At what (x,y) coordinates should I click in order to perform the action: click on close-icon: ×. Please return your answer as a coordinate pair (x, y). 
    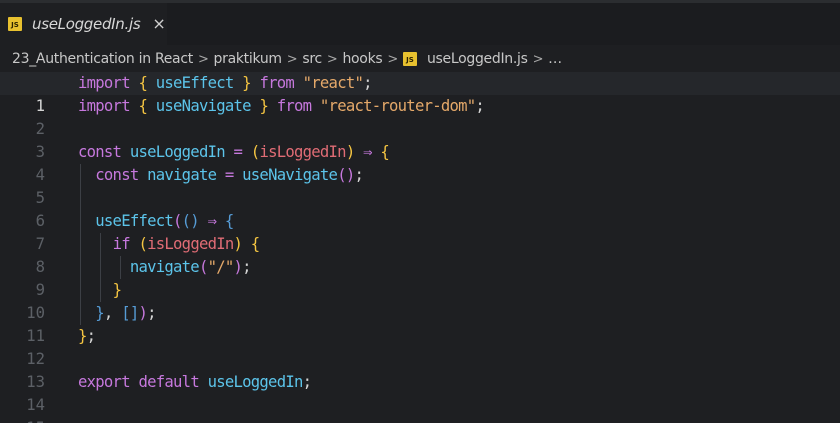
    Looking at the image, I should click on (158, 24).